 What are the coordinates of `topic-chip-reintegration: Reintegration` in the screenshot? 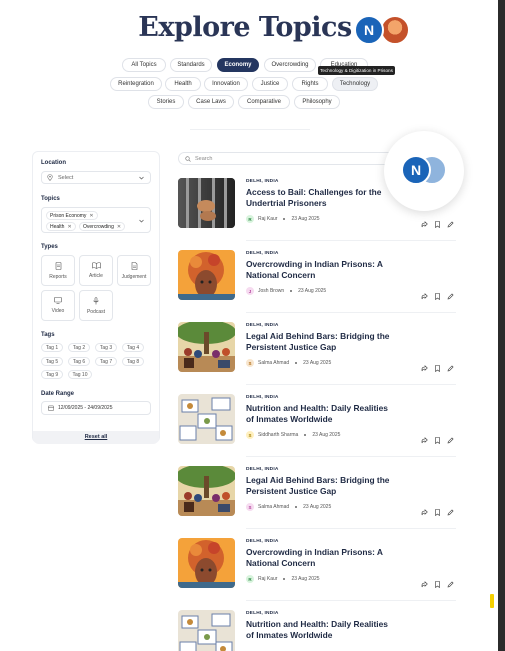 It's located at (136, 84).